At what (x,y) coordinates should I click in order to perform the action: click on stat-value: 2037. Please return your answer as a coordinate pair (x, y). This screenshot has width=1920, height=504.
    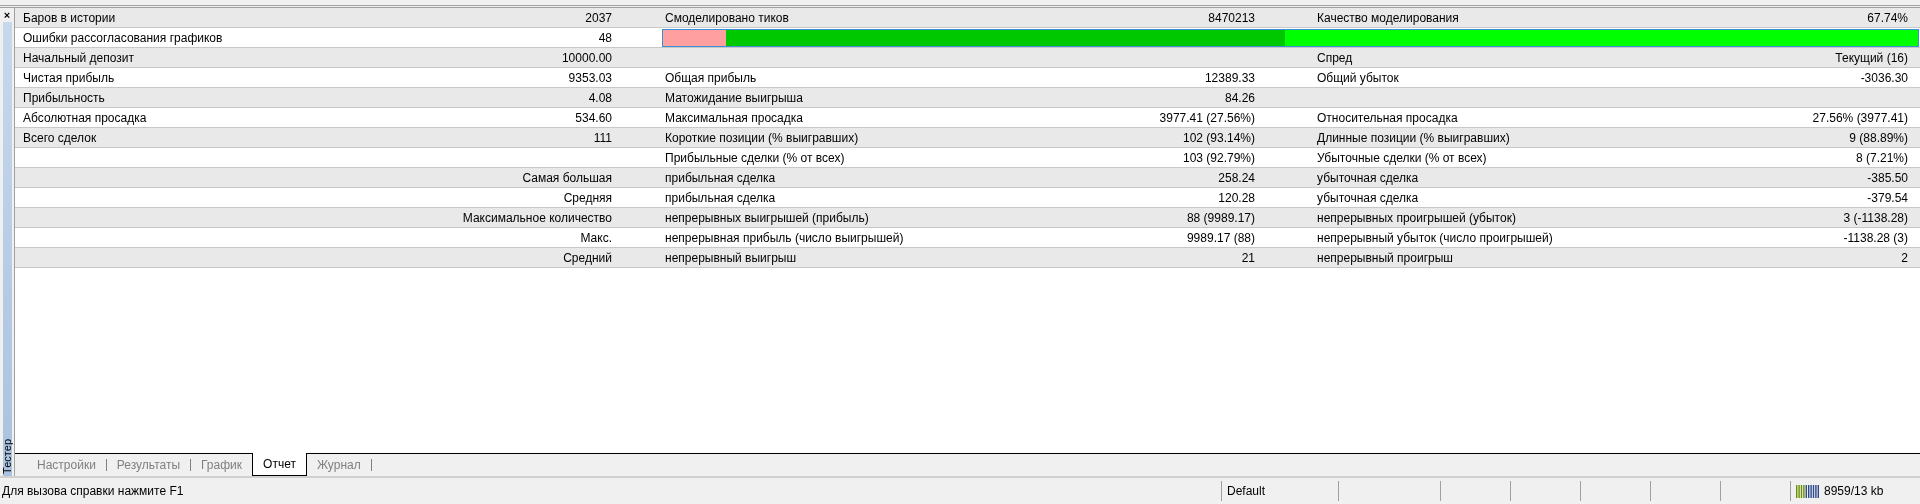
    Looking at the image, I should click on (598, 17).